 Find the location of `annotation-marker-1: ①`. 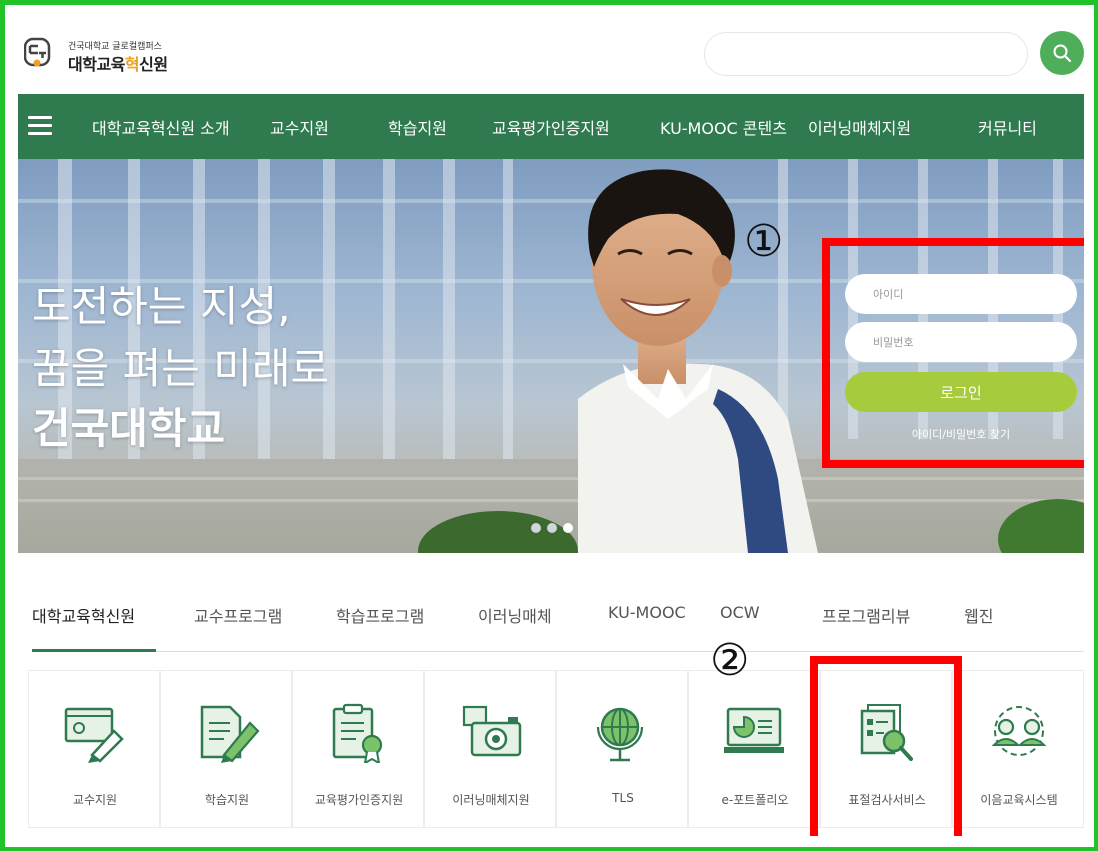

annotation-marker-1: ① is located at coordinates (764, 241).